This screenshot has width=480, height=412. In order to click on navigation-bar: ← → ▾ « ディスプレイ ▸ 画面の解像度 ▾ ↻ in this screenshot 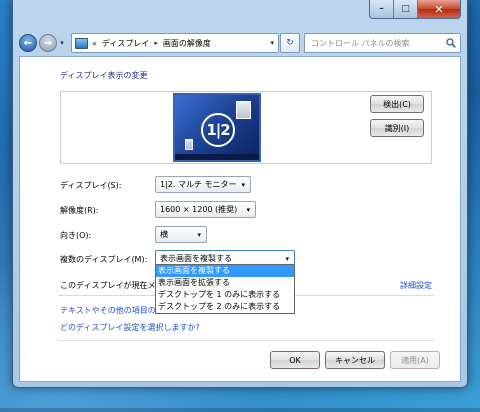, I will do `click(240, 43)`.